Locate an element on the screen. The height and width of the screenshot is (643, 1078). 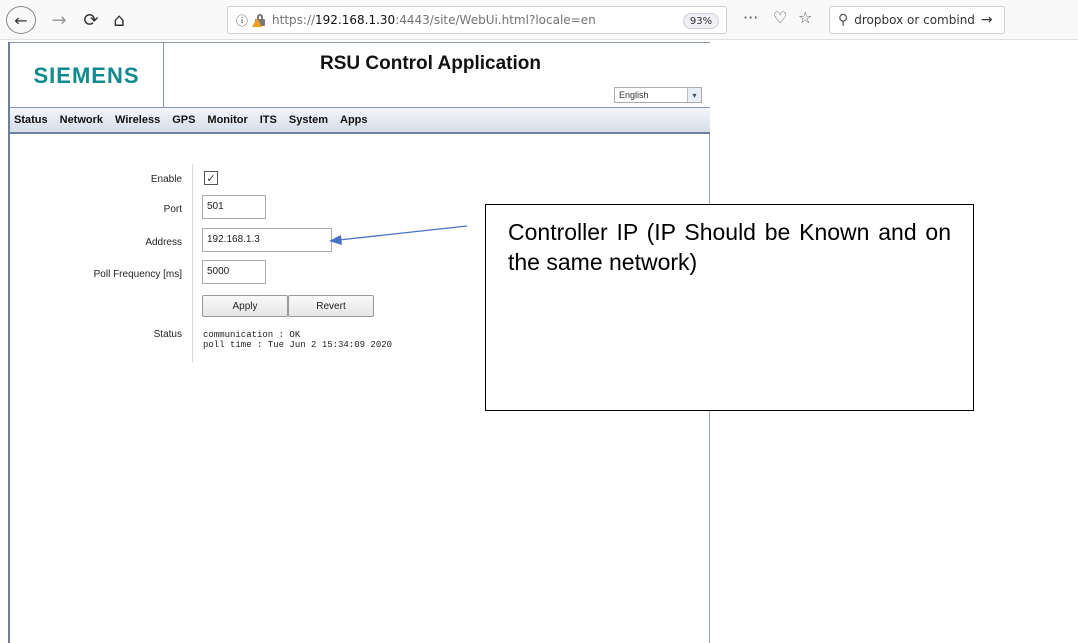
menu-item-apps: Apps is located at coordinates (354, 120).